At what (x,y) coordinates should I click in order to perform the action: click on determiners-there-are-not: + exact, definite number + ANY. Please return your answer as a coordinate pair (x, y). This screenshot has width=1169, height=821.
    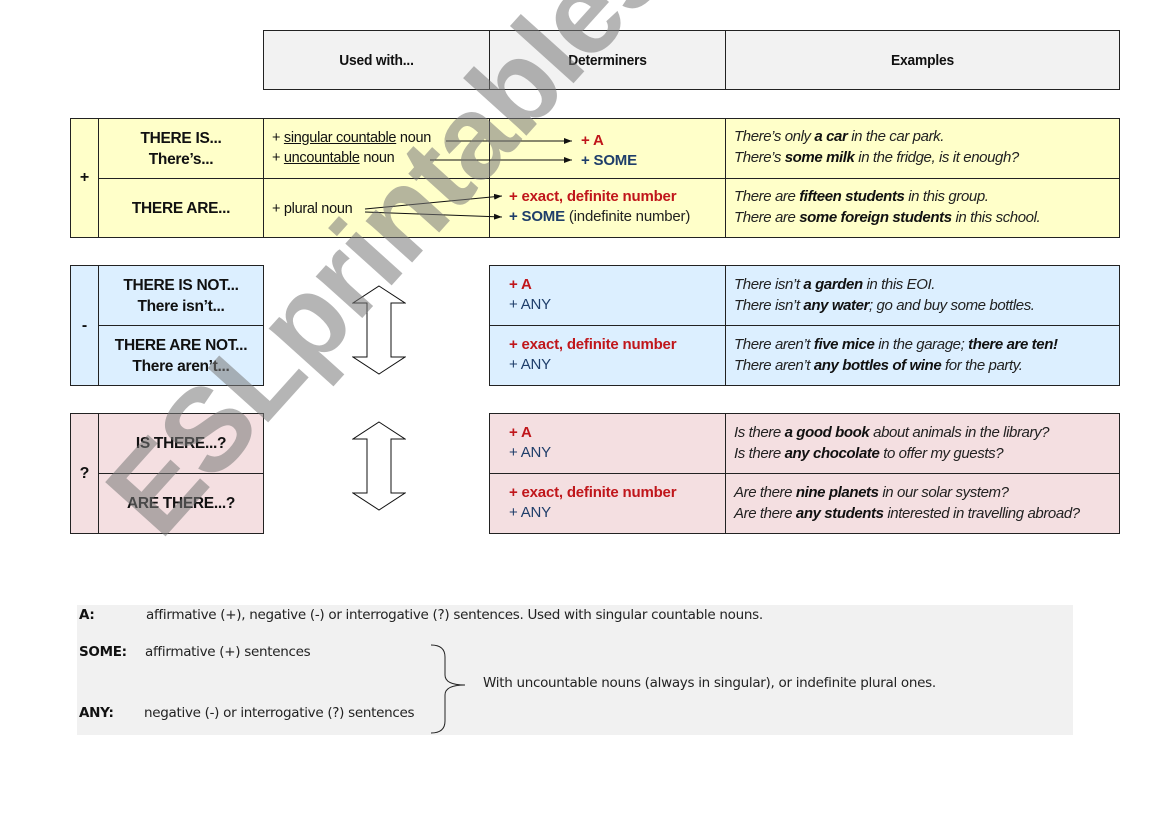
    Looking at the image, I should click on (607, 355).